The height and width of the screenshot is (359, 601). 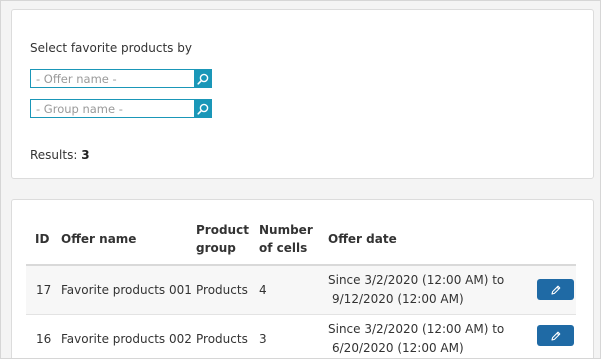 I want to click on offer-name-search-button, so click(x=202, y=78).